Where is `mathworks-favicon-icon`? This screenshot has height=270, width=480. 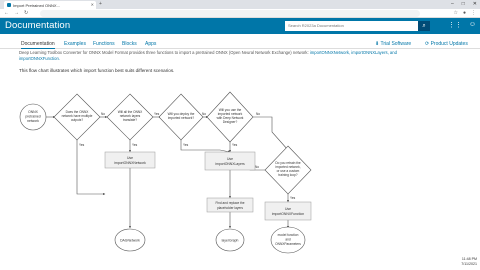
mathworks-favicon-icon is located at coordinates (9, 5).